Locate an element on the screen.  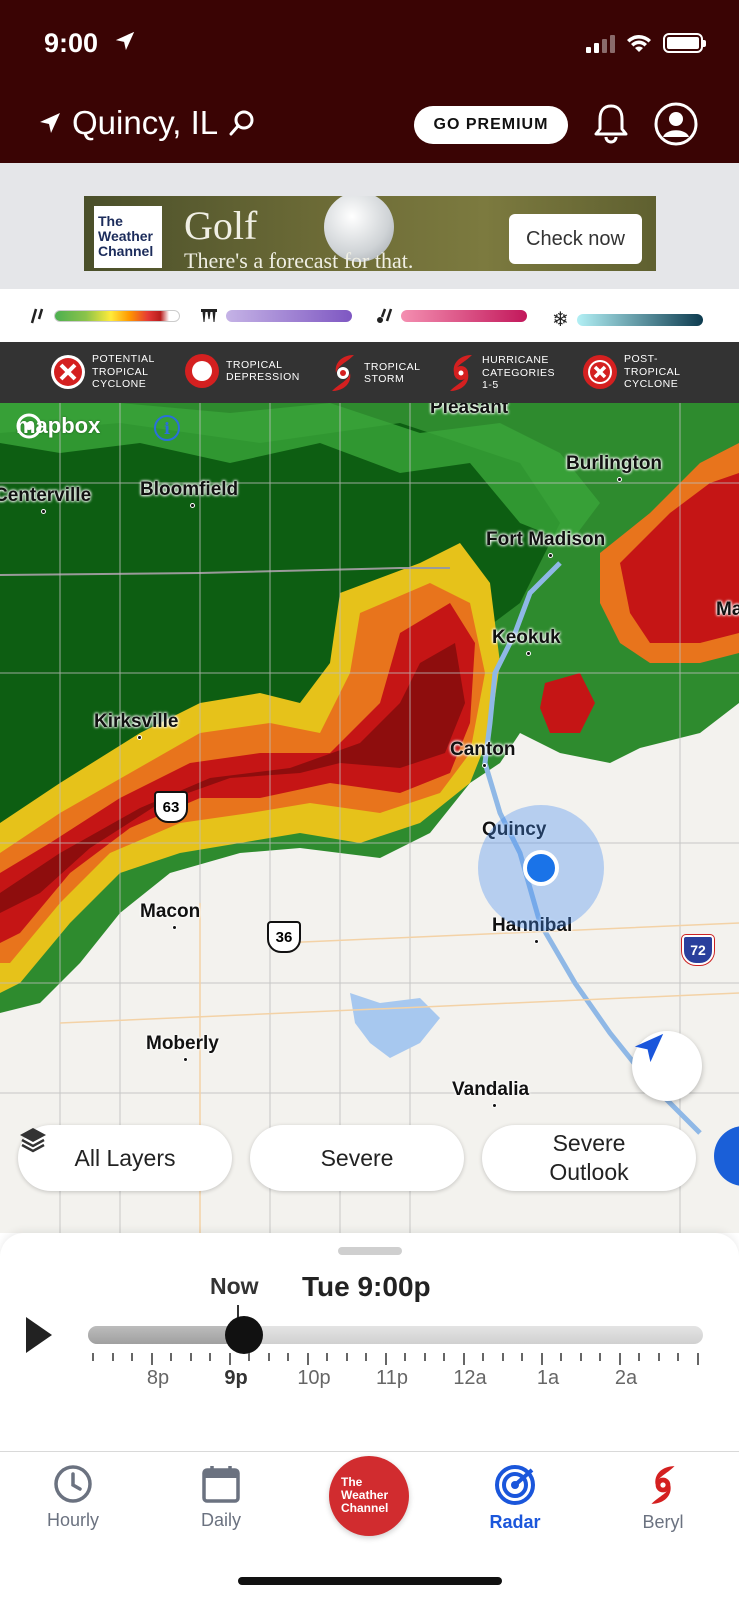
clock-icon is located at coordinates (73, 1484).